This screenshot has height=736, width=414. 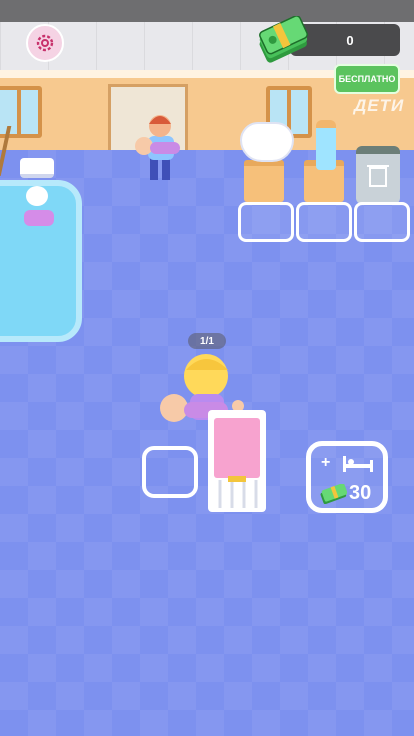 I want to click on toy-car, so click(x=39, y=218).